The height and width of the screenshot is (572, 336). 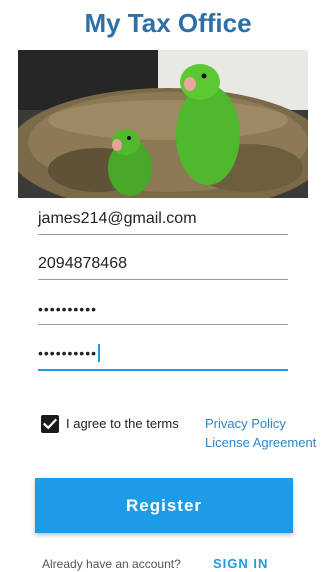 I want to click on confirm-password-field: ••••••••••, so click(x=163, y=356).